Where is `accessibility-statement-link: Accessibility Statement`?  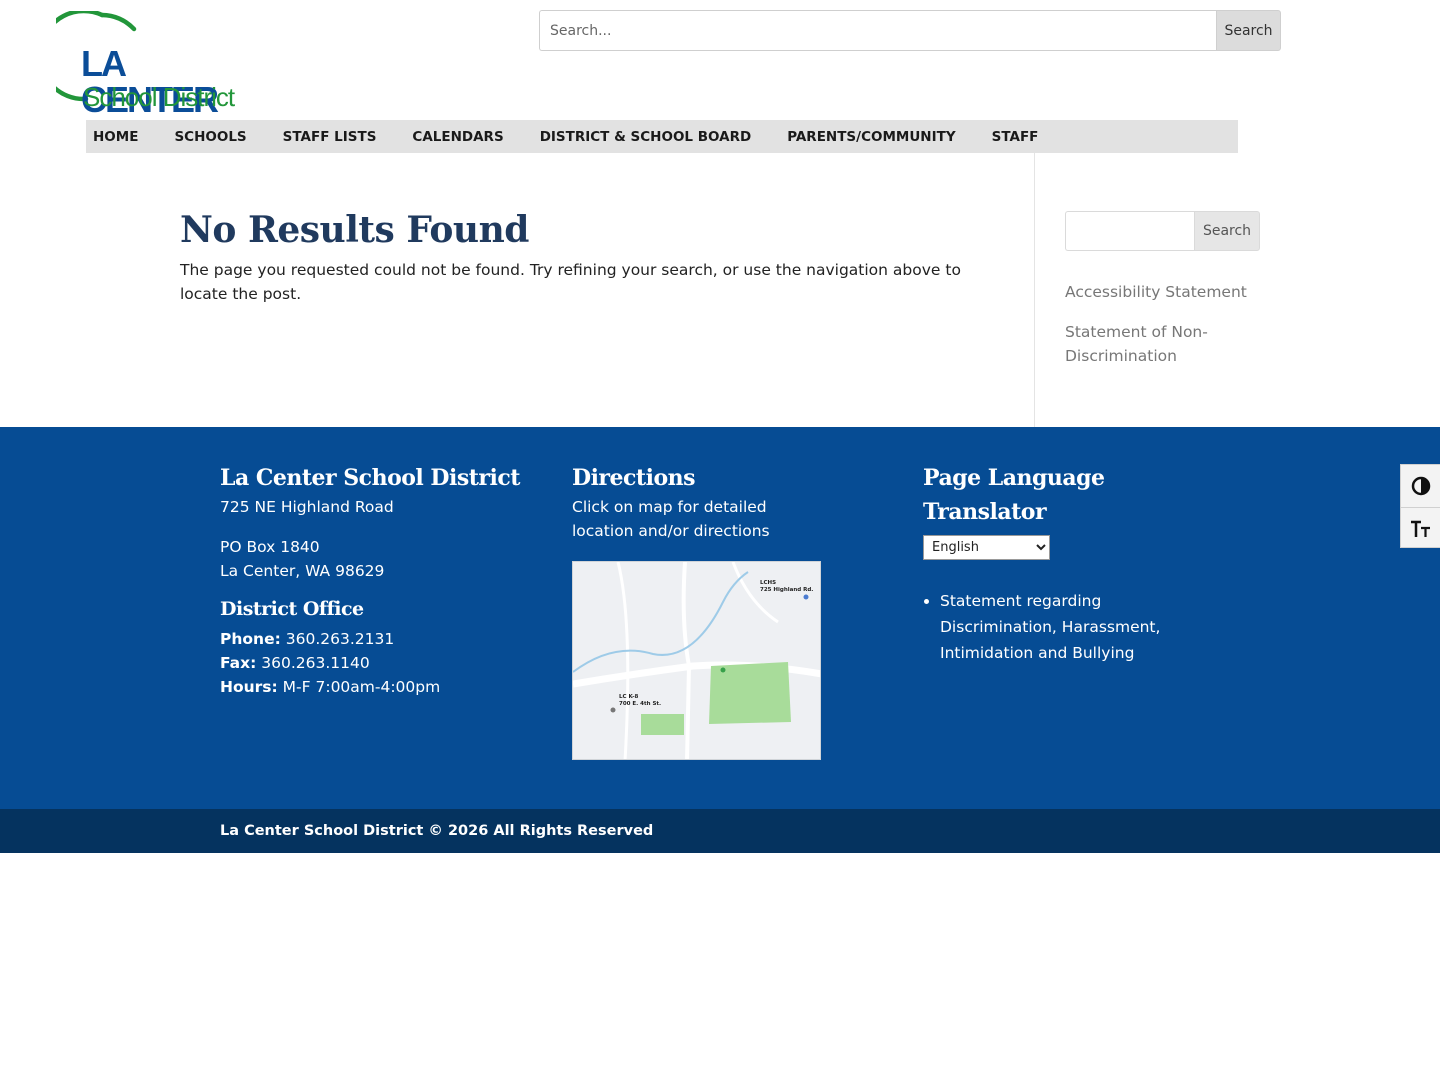
accessibility-statement-link: Accessibility Statement is located at coordinates (1160, 292).